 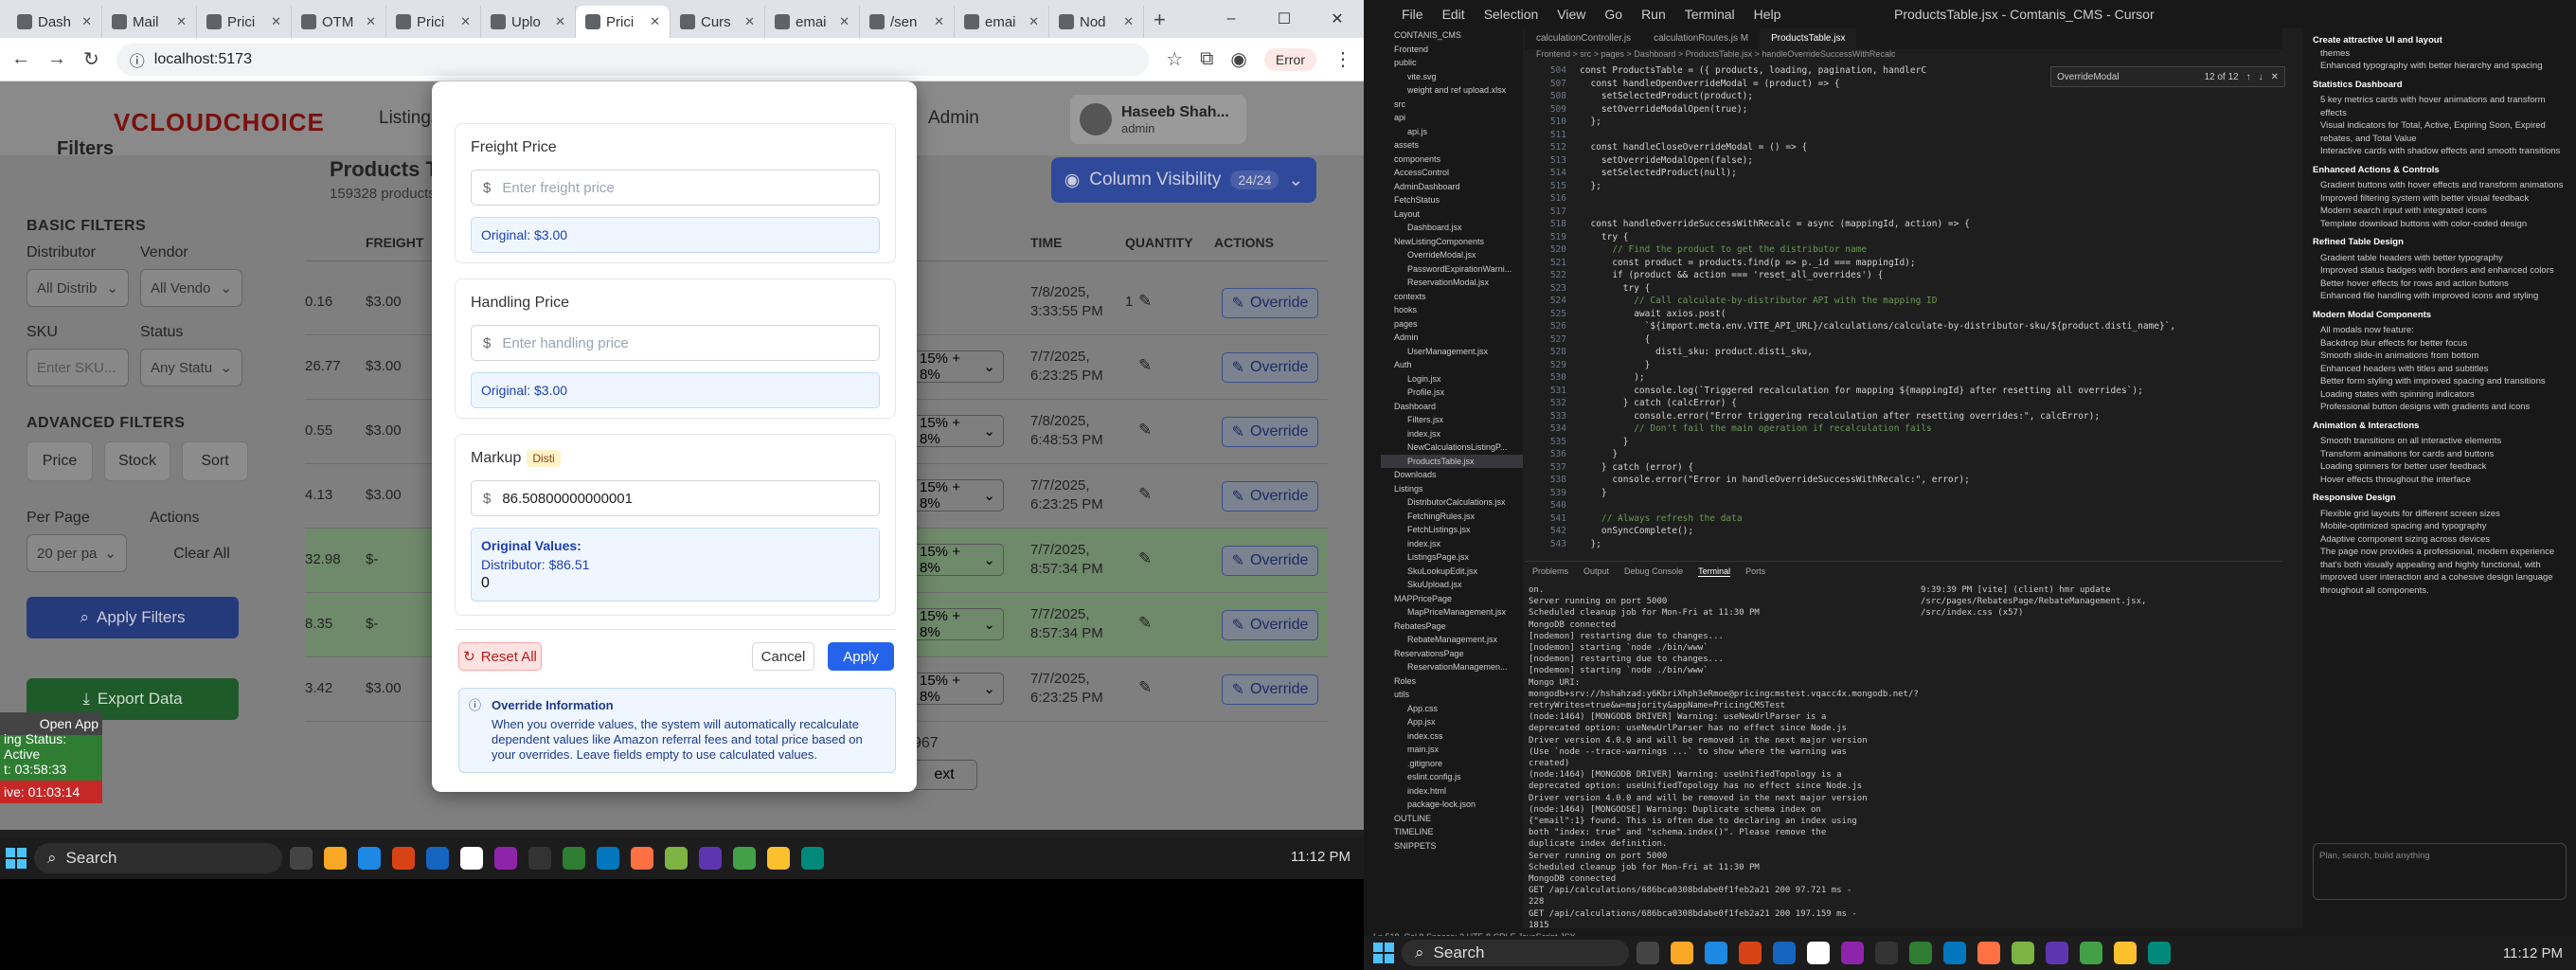 I want to click on bookmark-star-icon: ☆, so click(x=1174, y=59).